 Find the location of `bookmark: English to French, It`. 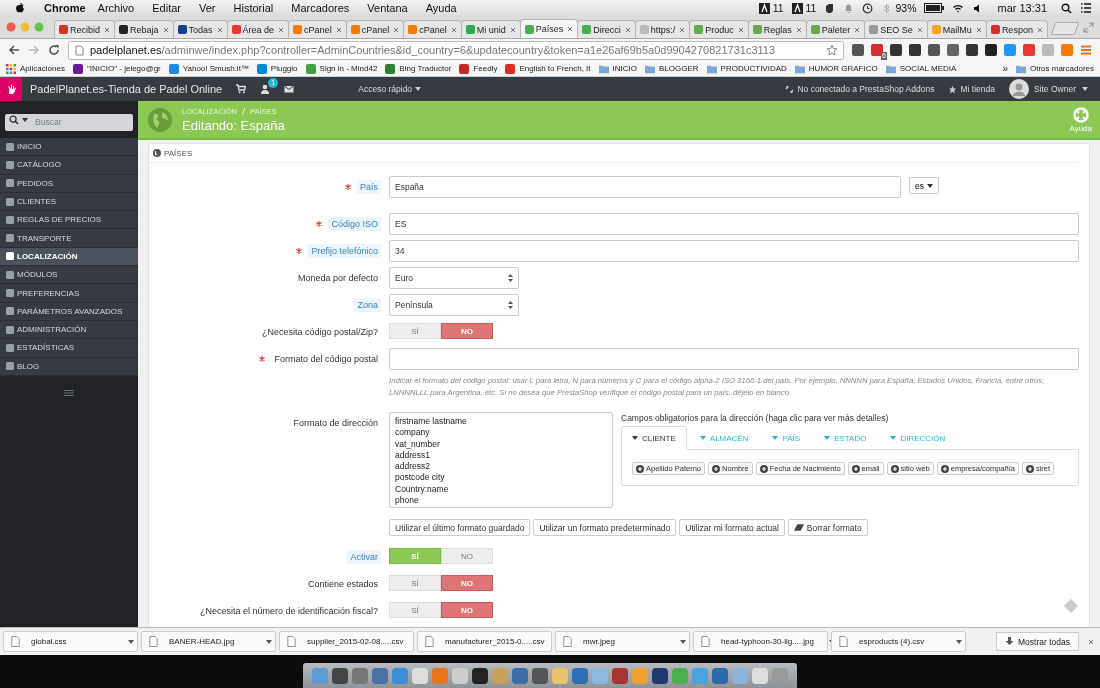

bookmark: English to French, It is located at coordinates (548, 68).